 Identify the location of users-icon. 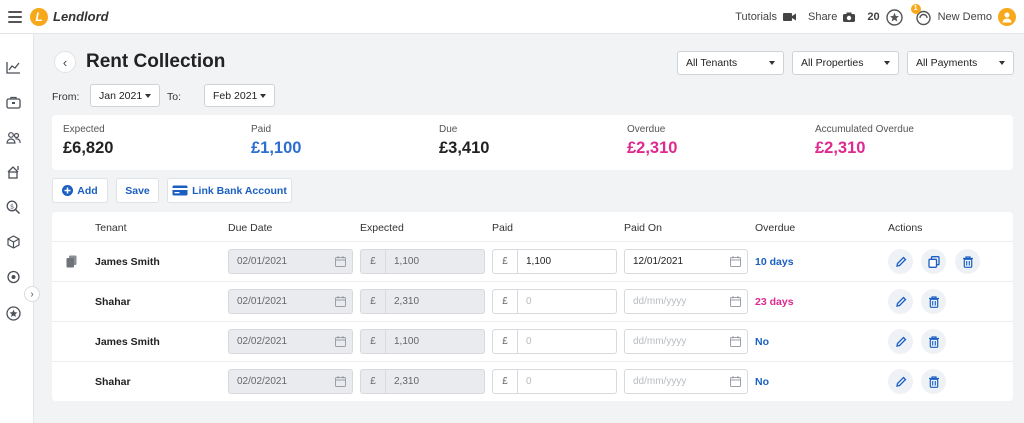
(13, 137).